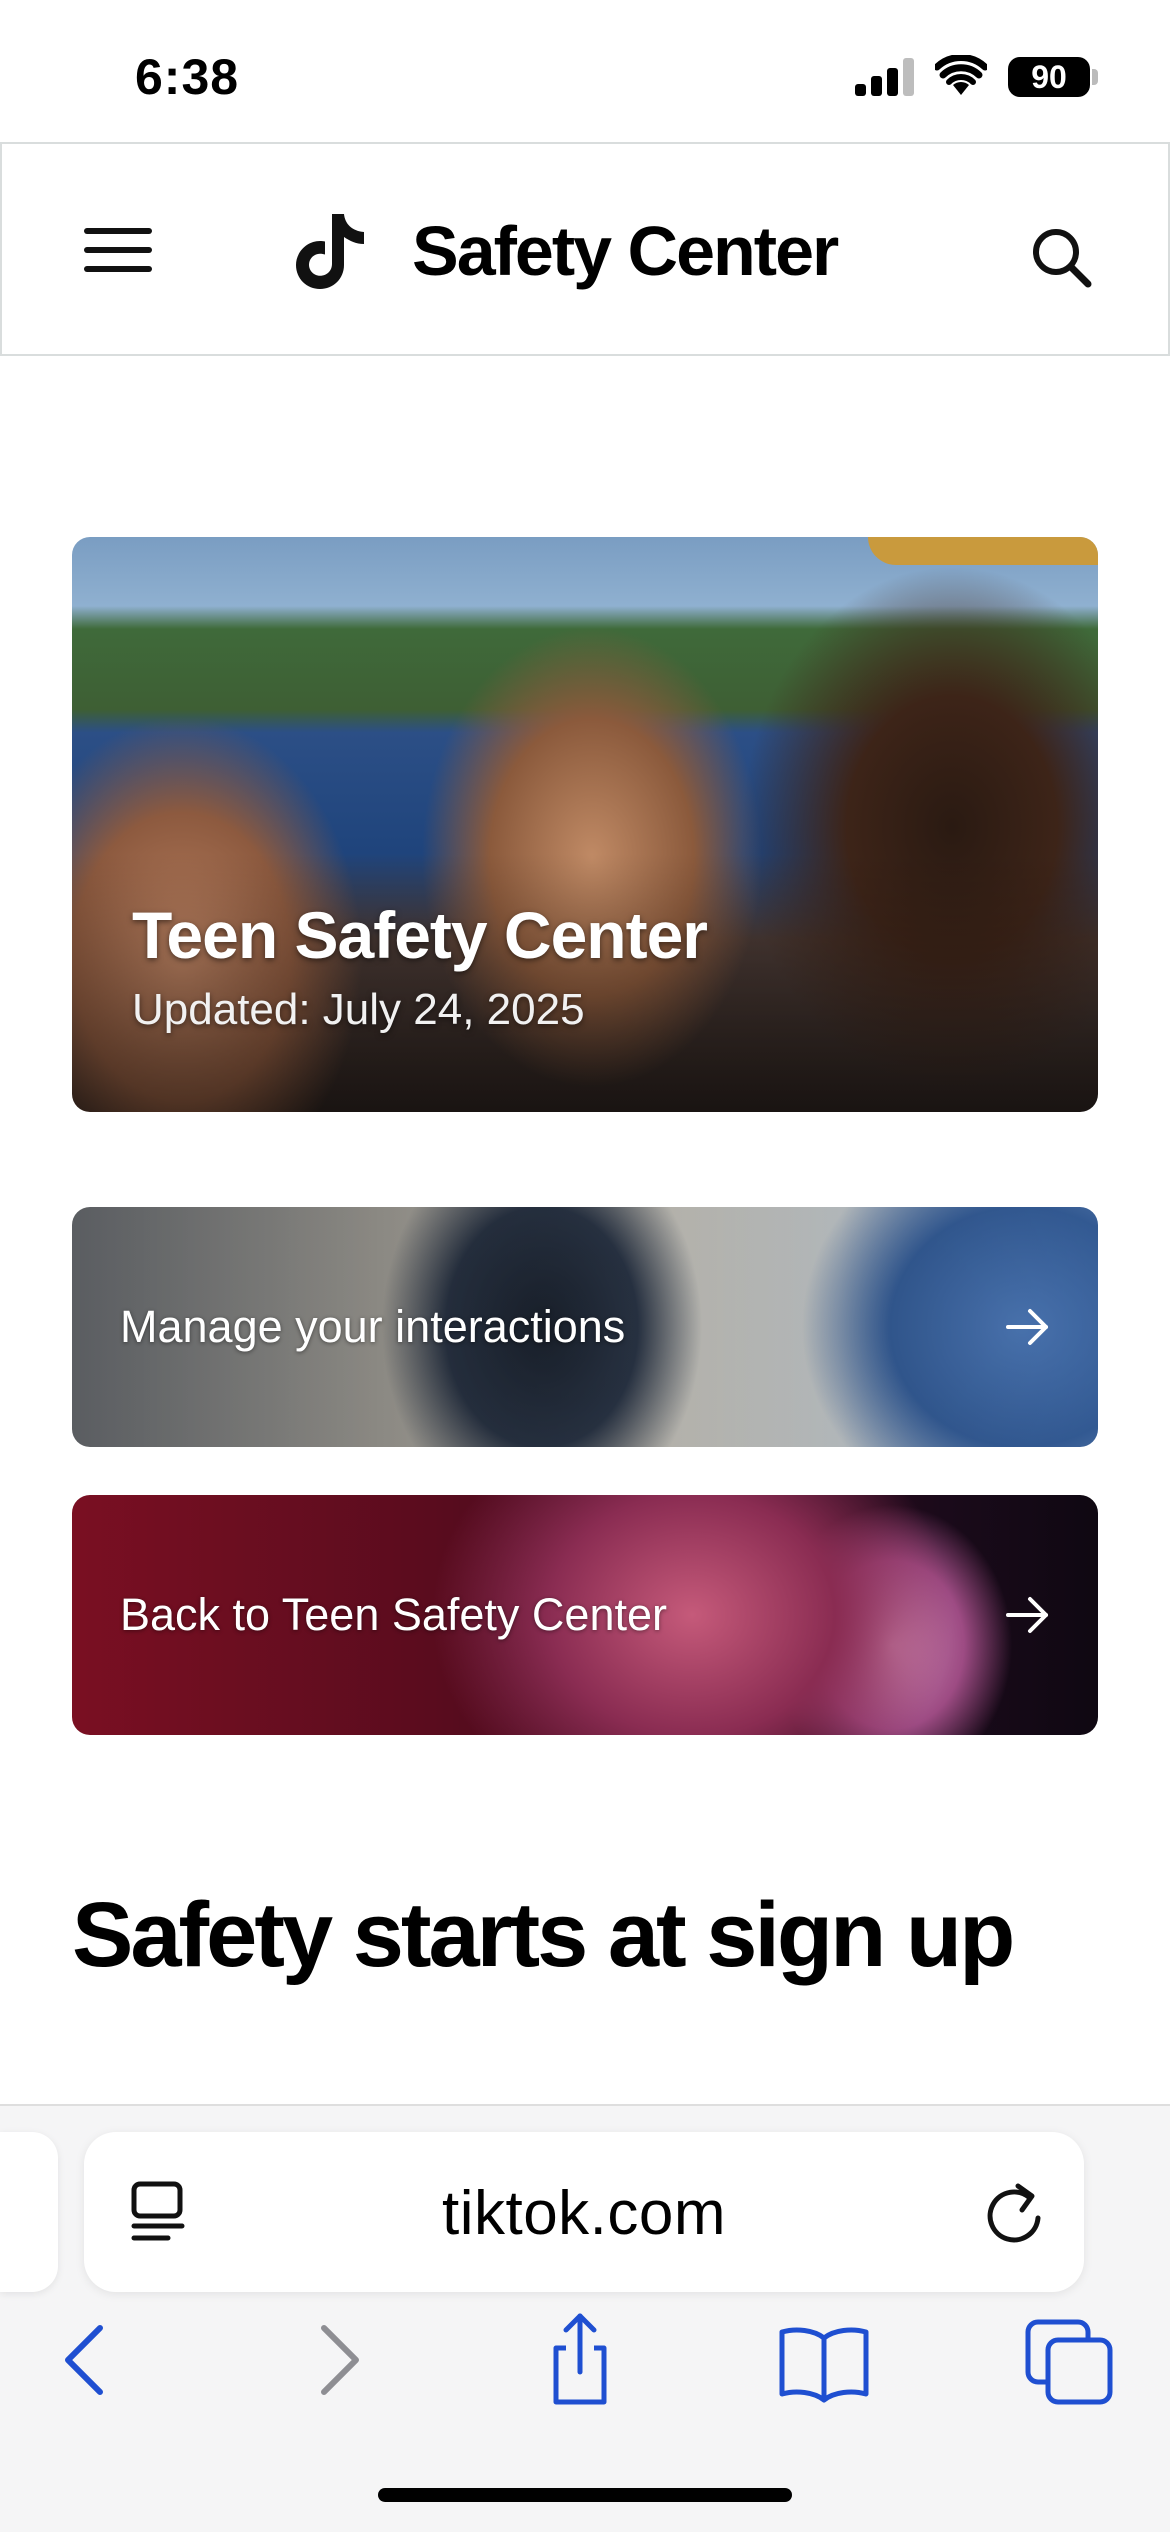  Describe the element at coordinates (1061, 257) in the screenshot. I see `search-icon` at that location.